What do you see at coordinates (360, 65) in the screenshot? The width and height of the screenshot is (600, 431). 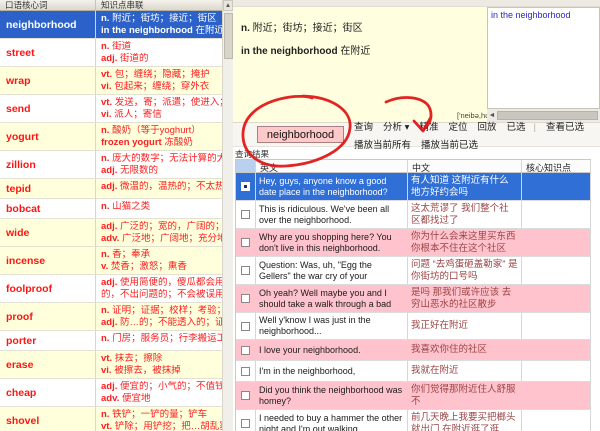 I see `definition-area: n. 附近；街坊；接近；街区 in the neighborhood 在附近` at bounding box center [360, 65].